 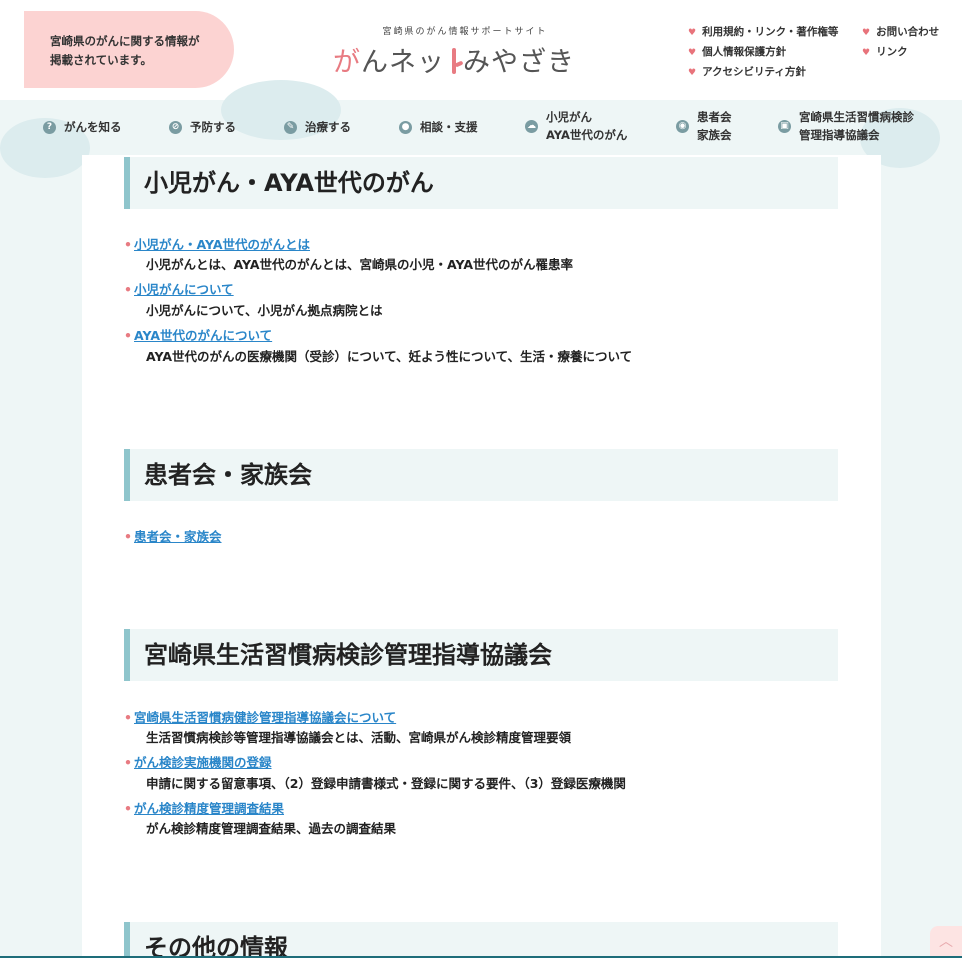 I want to click on section-link: • がん検診実施機関の登録, so click(x=198, y=761).